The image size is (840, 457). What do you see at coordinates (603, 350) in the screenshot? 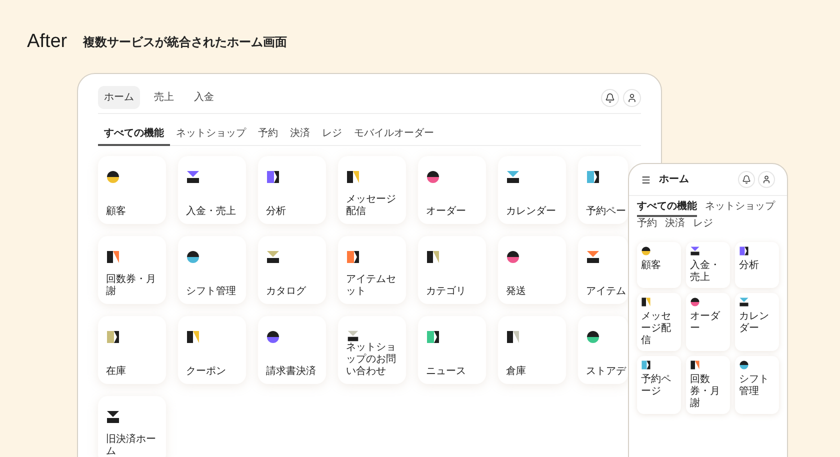
I see `feature-card: ストアデ` at bounding box center [603, 350].